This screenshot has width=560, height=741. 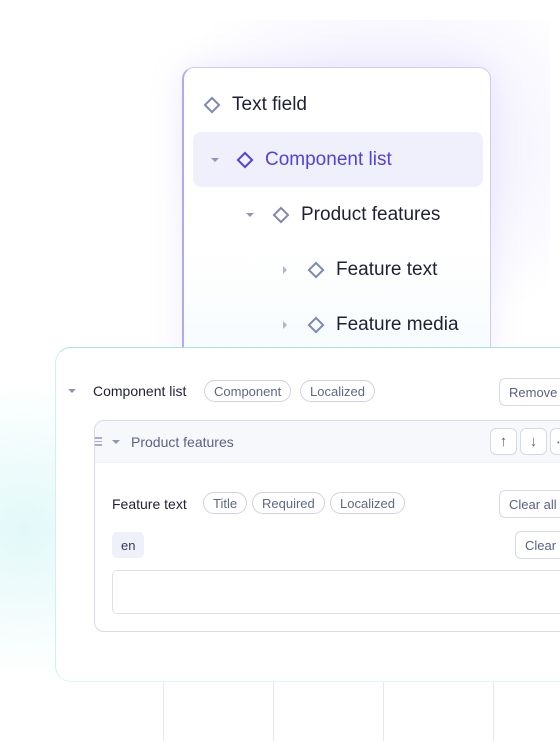 I want to click on tree-item-component-list: Component list, so click(x=338, y=159).